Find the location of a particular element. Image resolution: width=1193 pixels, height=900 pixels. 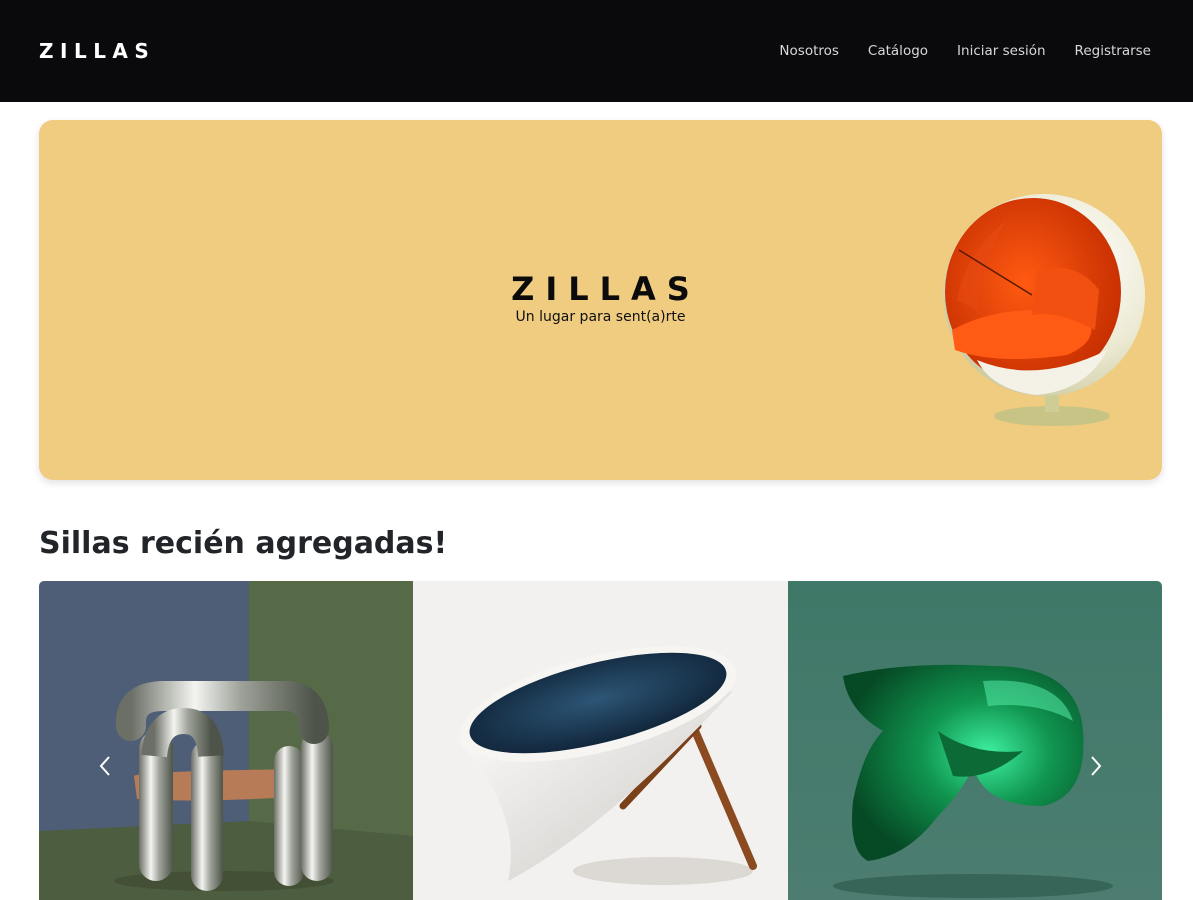

nav-link-catalogo: Catálogo is located at coordinates (898, 51).